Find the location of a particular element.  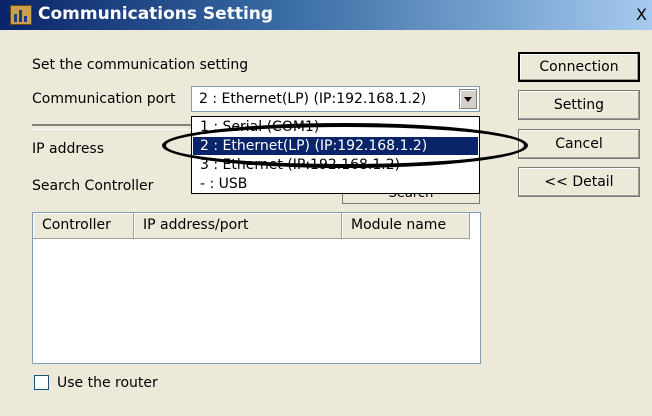

search-controller-label: Search Controller is located at coordinates (93, 186).